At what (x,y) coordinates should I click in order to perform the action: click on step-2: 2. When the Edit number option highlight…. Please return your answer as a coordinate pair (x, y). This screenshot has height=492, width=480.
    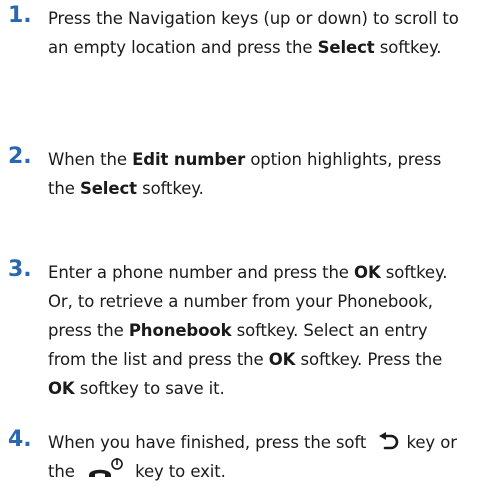
    Looking at the image, I should click on (235, 173).